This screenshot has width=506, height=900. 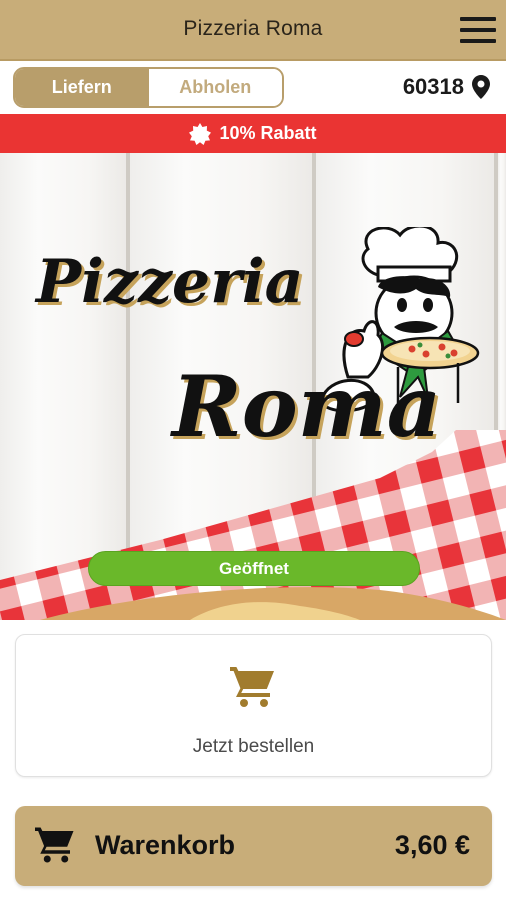 I want to click on cart-label: Warenkorb, so click(x=165, y=845).